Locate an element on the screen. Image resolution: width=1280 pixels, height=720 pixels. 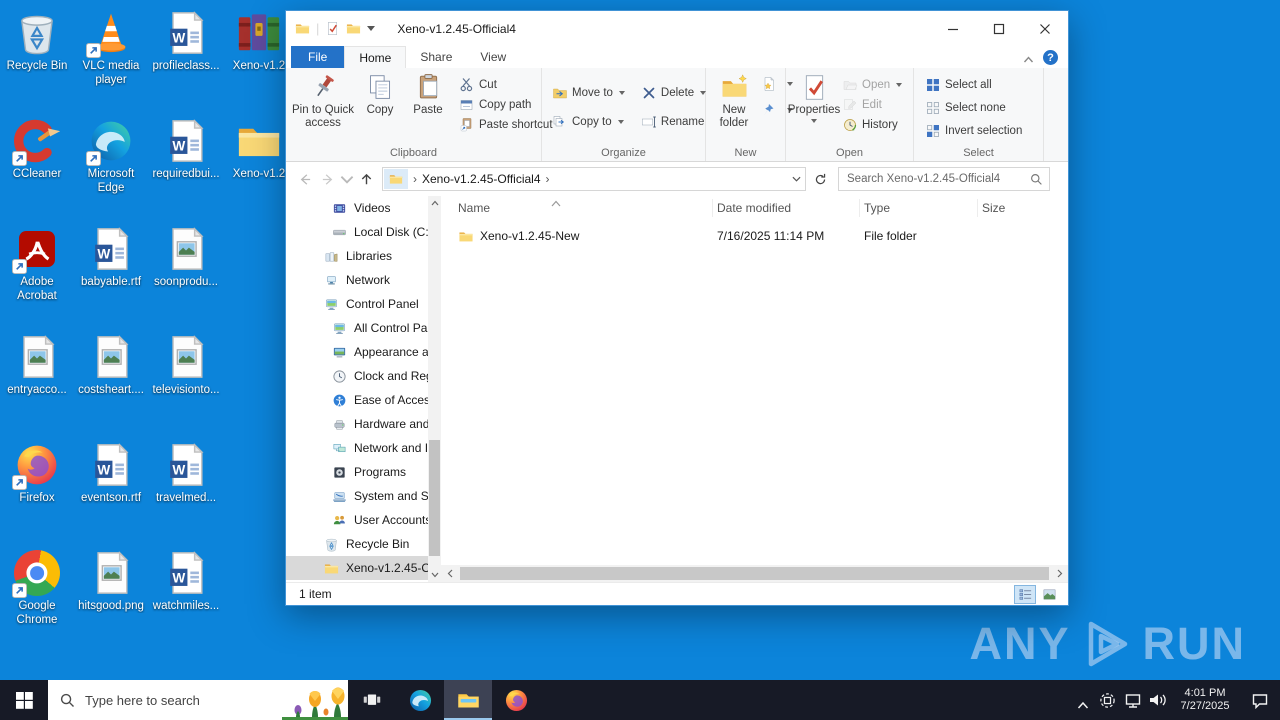
search-highlight-tulips-image is located at coordinates (315, 703).